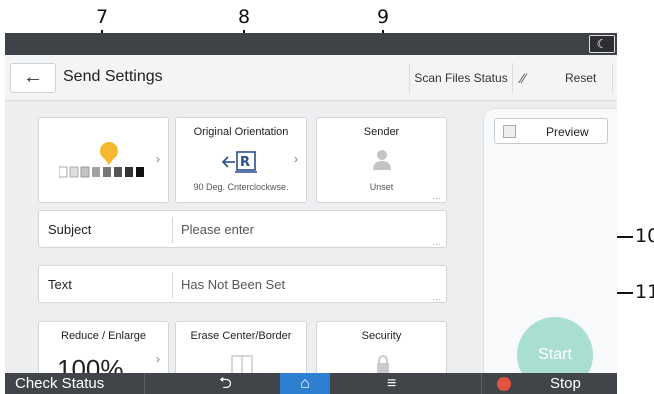  I want to click on system-bar: ☾, so click(311, 44).